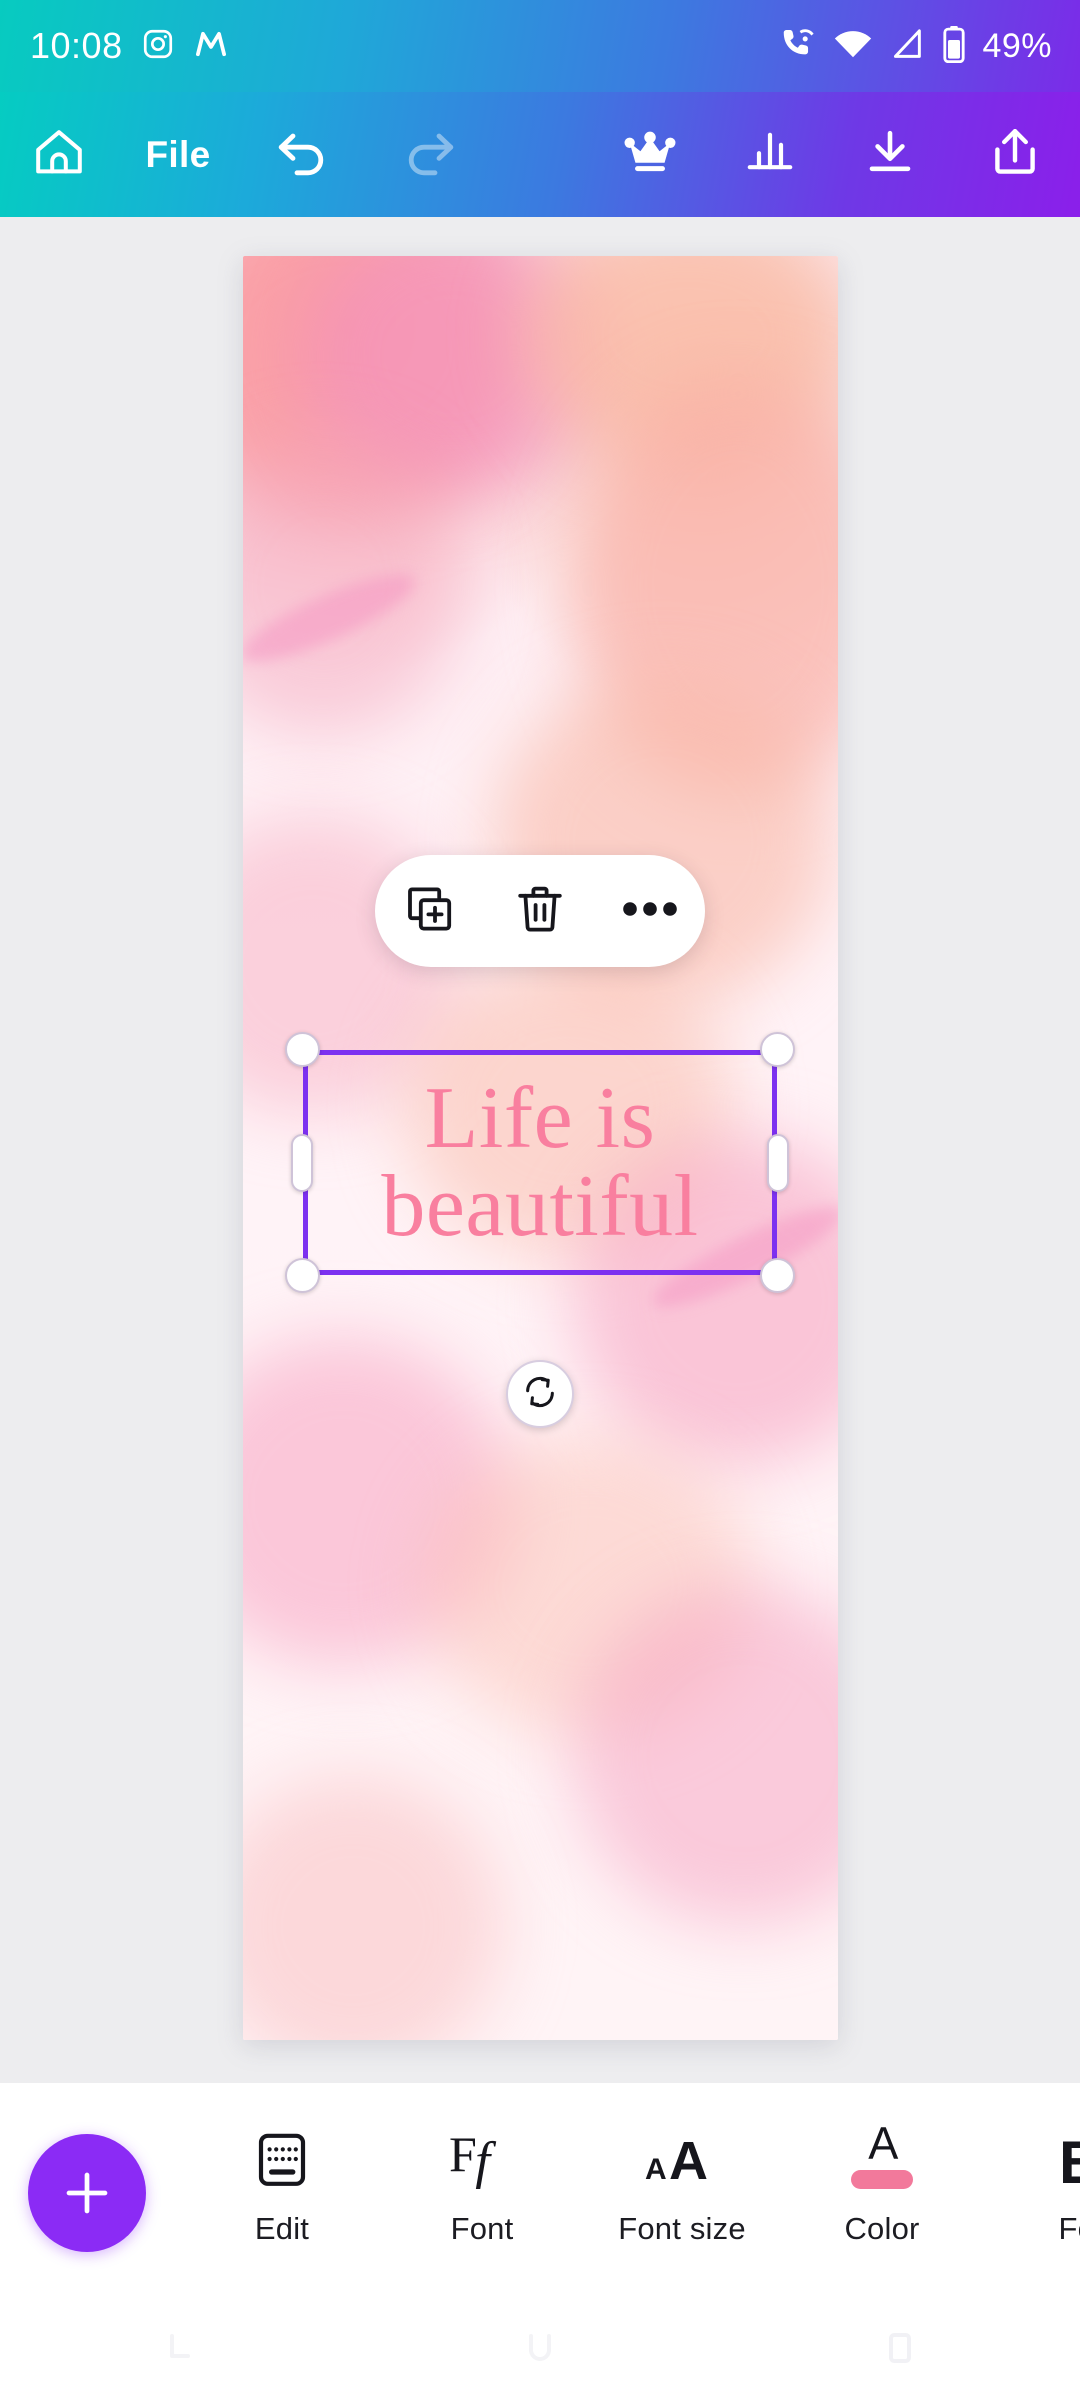 The image size is (1080, 2400). Describe the element at coordinates (778, 1162) in the screenshot. I see `resize-handle-right` at that location.